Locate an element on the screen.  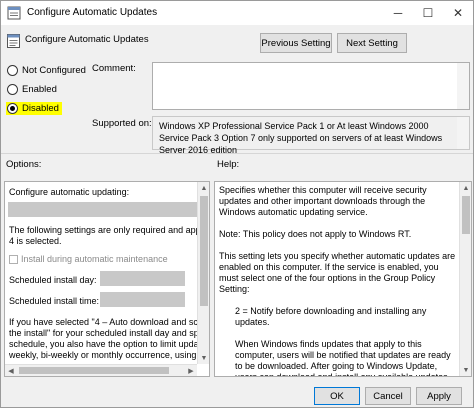
options-horizontal-scrollbar: ◀ ▶ is located at coordinates (101, 370).